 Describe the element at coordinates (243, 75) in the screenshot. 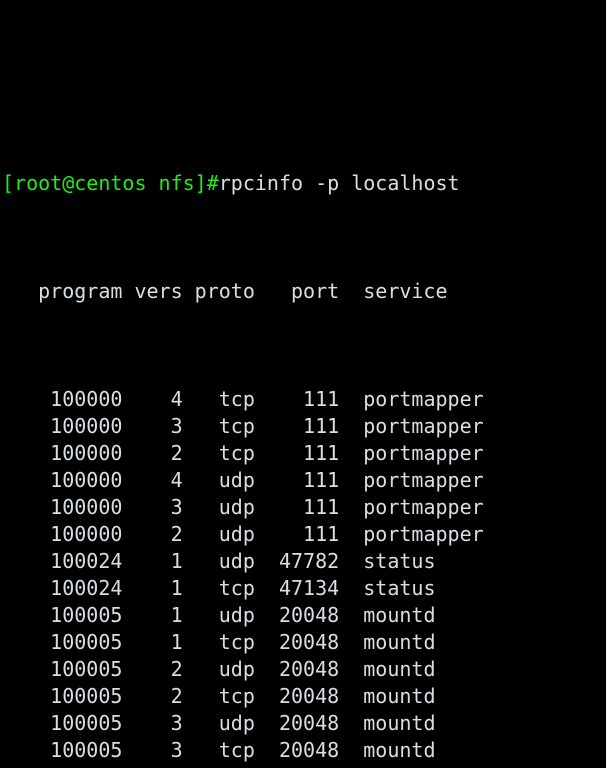

I see `scrollback-partial-line` at that location.